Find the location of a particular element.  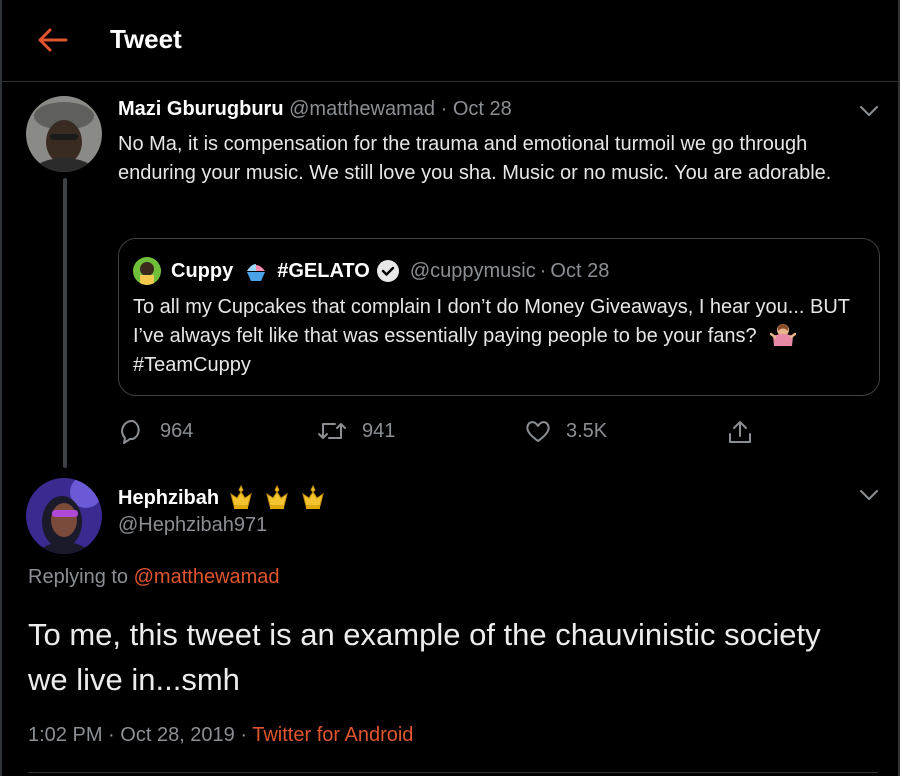

arrow-left-icon is located at coordinates (52, 40).